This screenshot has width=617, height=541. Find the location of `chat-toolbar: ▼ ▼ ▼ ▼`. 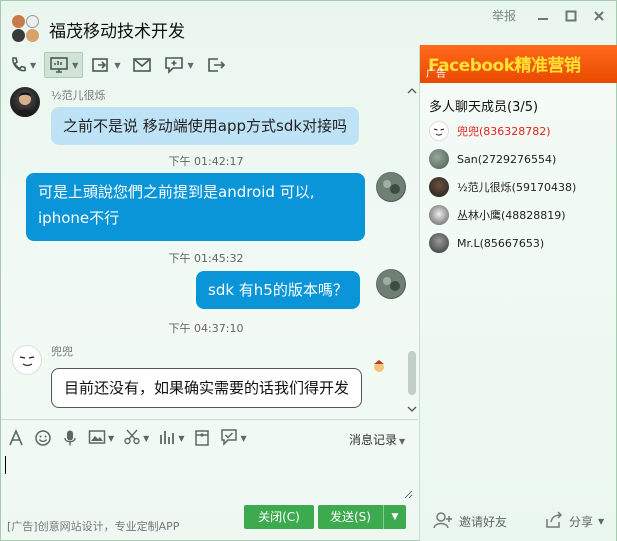

chat-toolbar: ▼ ▼ ▼ ▼ is located at coordinates (117, 65).